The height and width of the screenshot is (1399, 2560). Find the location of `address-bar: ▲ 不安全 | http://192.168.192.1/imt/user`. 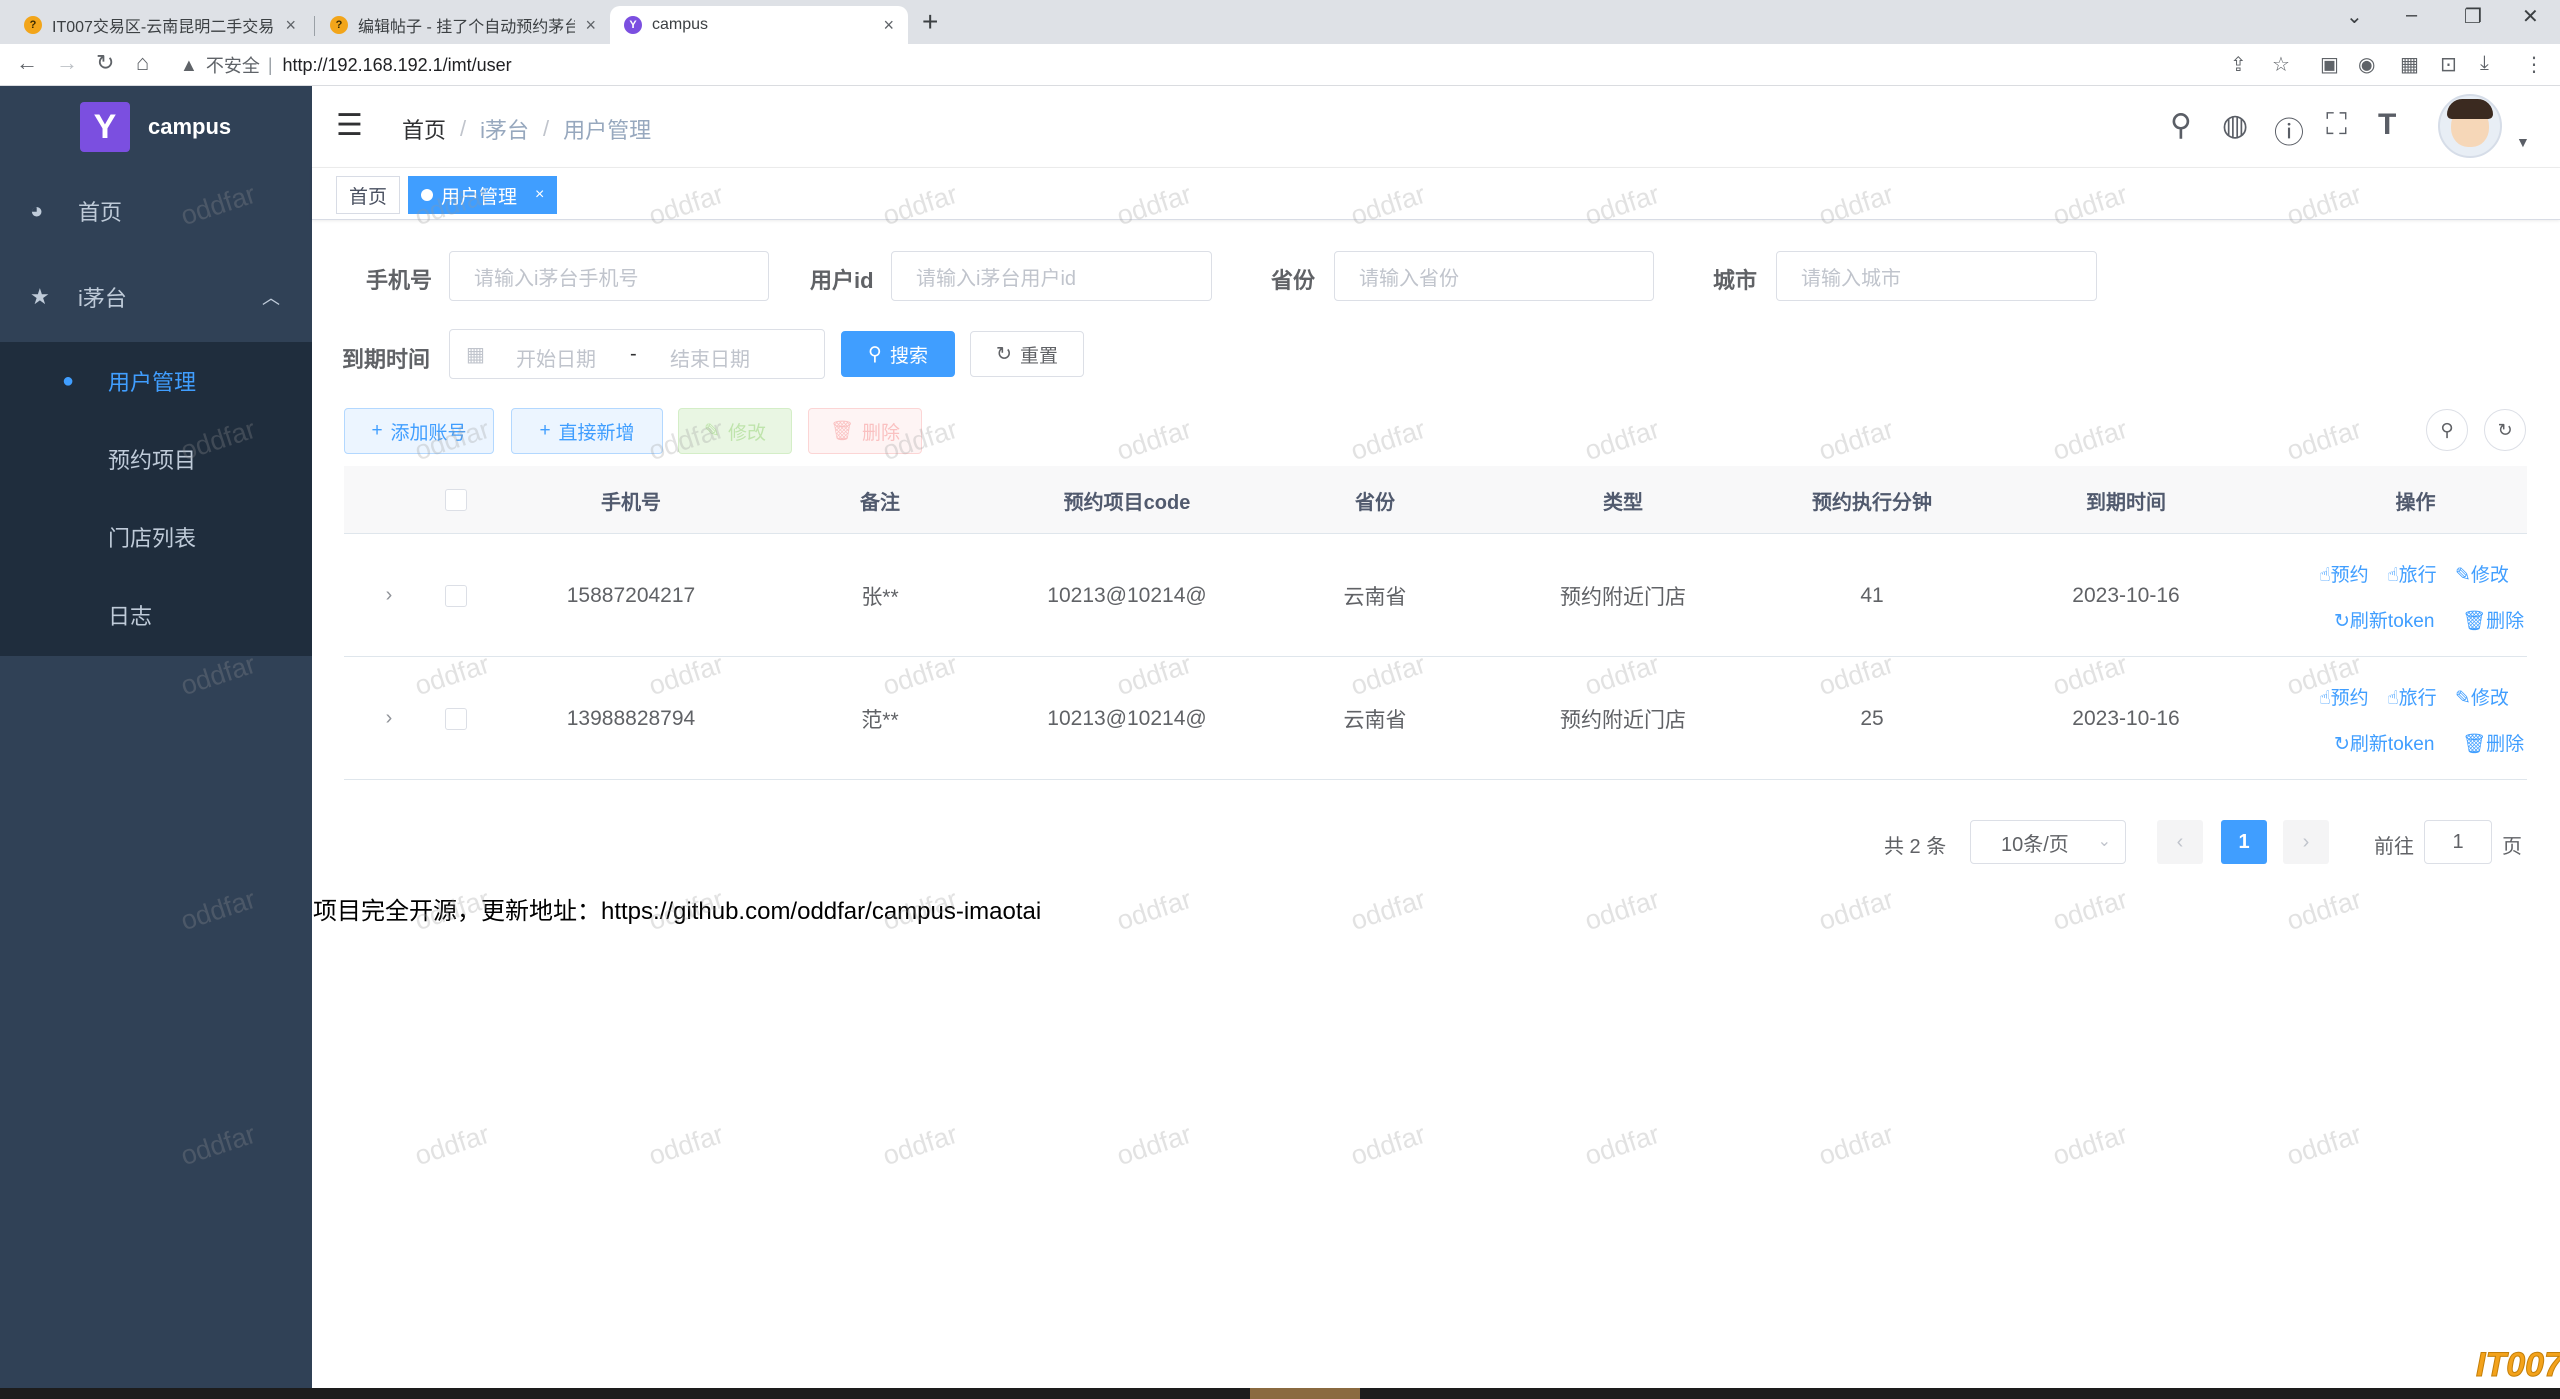

address-bar: ▲ 不安全 | http://192.168.192.1/imt/user is located at coordinates (346, 65).